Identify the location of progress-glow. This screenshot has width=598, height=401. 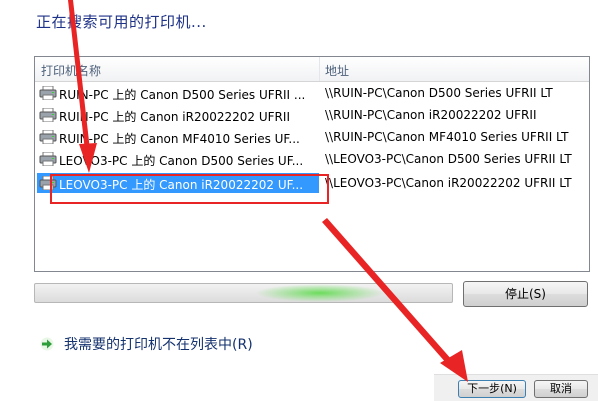
(320, 293).